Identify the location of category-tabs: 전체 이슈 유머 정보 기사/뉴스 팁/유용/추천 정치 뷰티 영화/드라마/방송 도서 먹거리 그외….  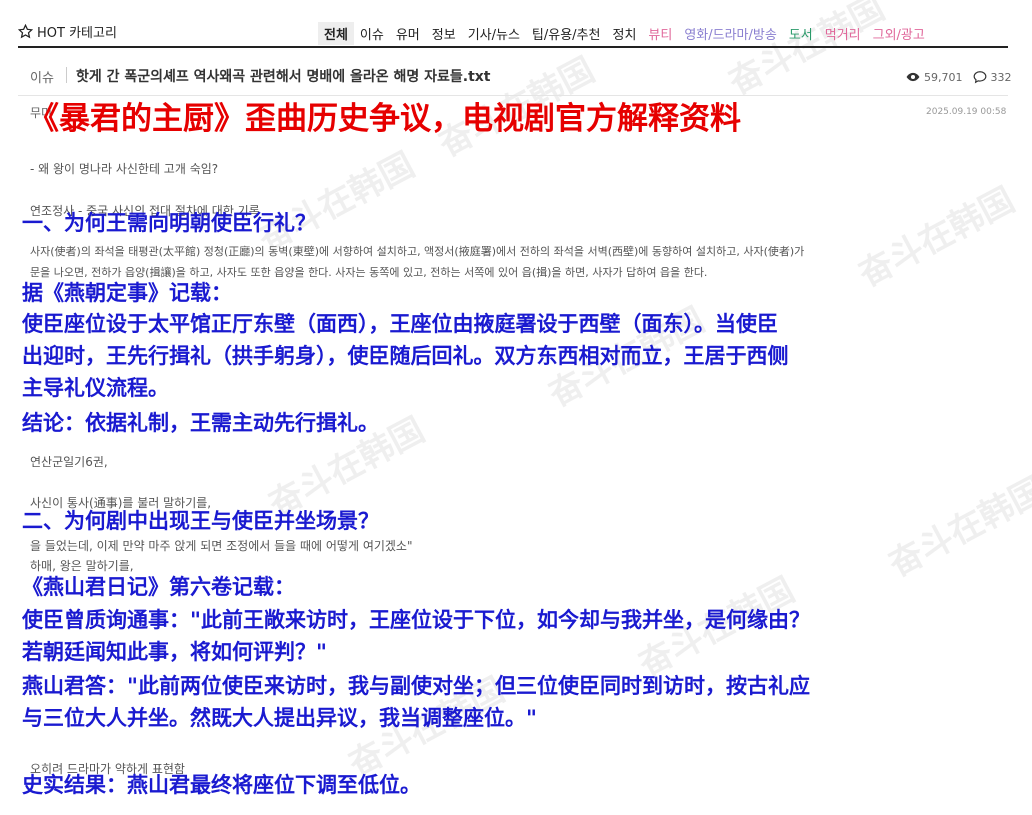
(624, 33).